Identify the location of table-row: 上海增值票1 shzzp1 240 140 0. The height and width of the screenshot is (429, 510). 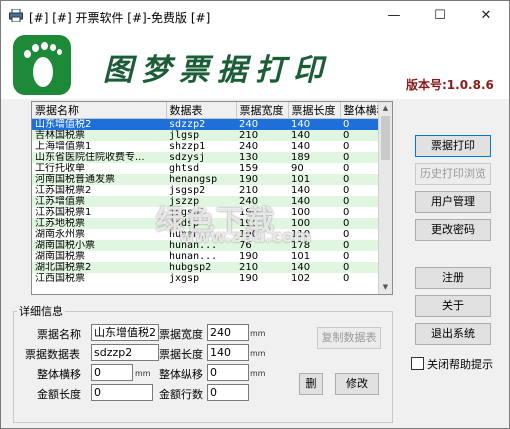
(205, 146).